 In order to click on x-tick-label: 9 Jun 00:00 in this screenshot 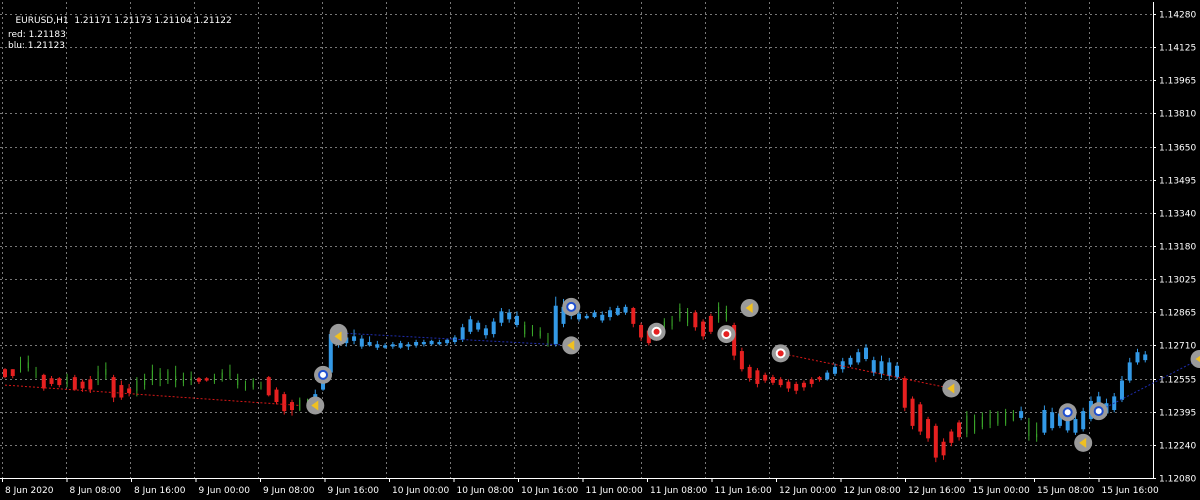, I will do `click(225, 491)`.